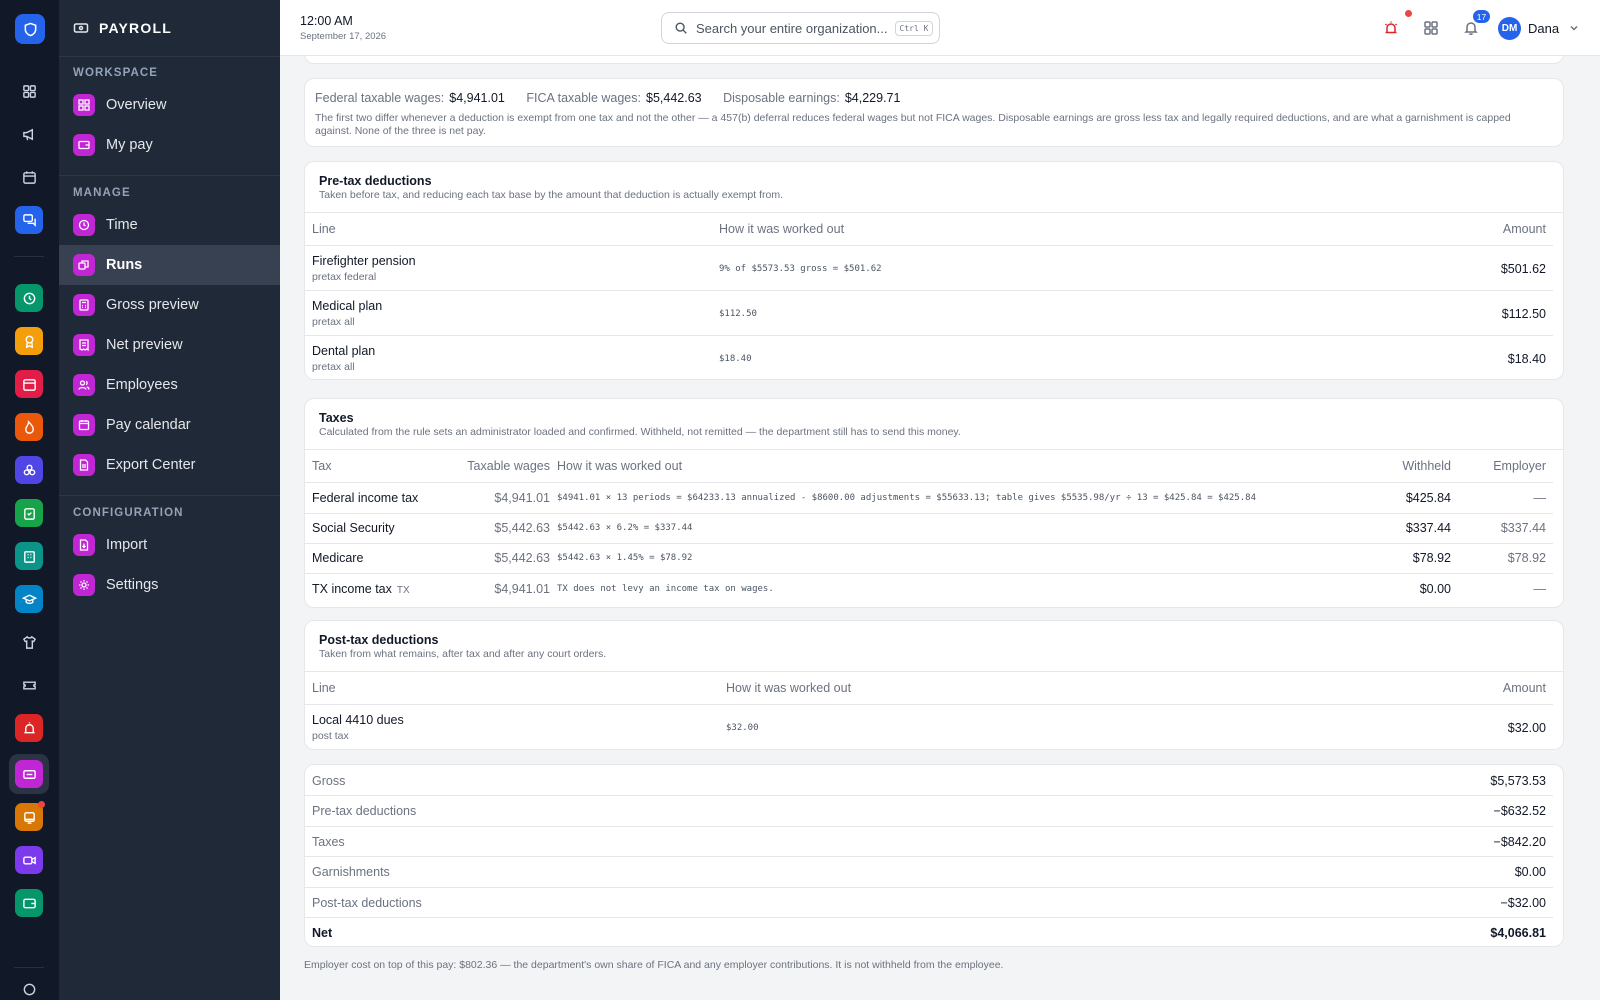  What do you see at coordinates (934, 60) in the screenshot?
I see `previous-card-edge` at bounding box center [934, 60].